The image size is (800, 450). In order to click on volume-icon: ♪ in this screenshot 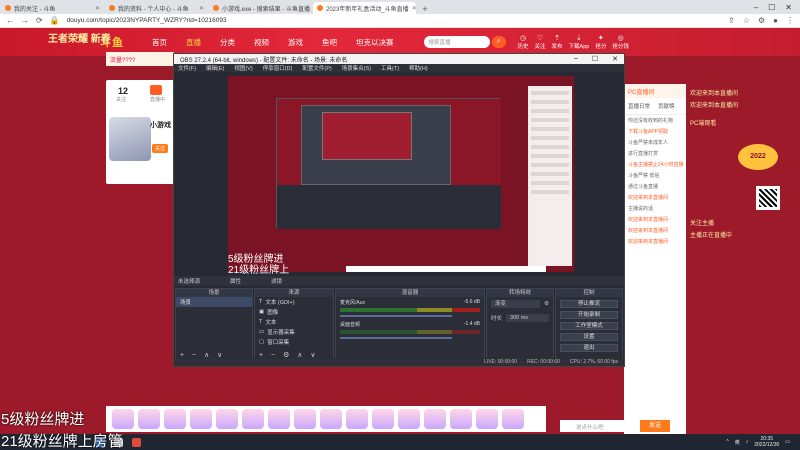, I will do `click(747, 442)`.